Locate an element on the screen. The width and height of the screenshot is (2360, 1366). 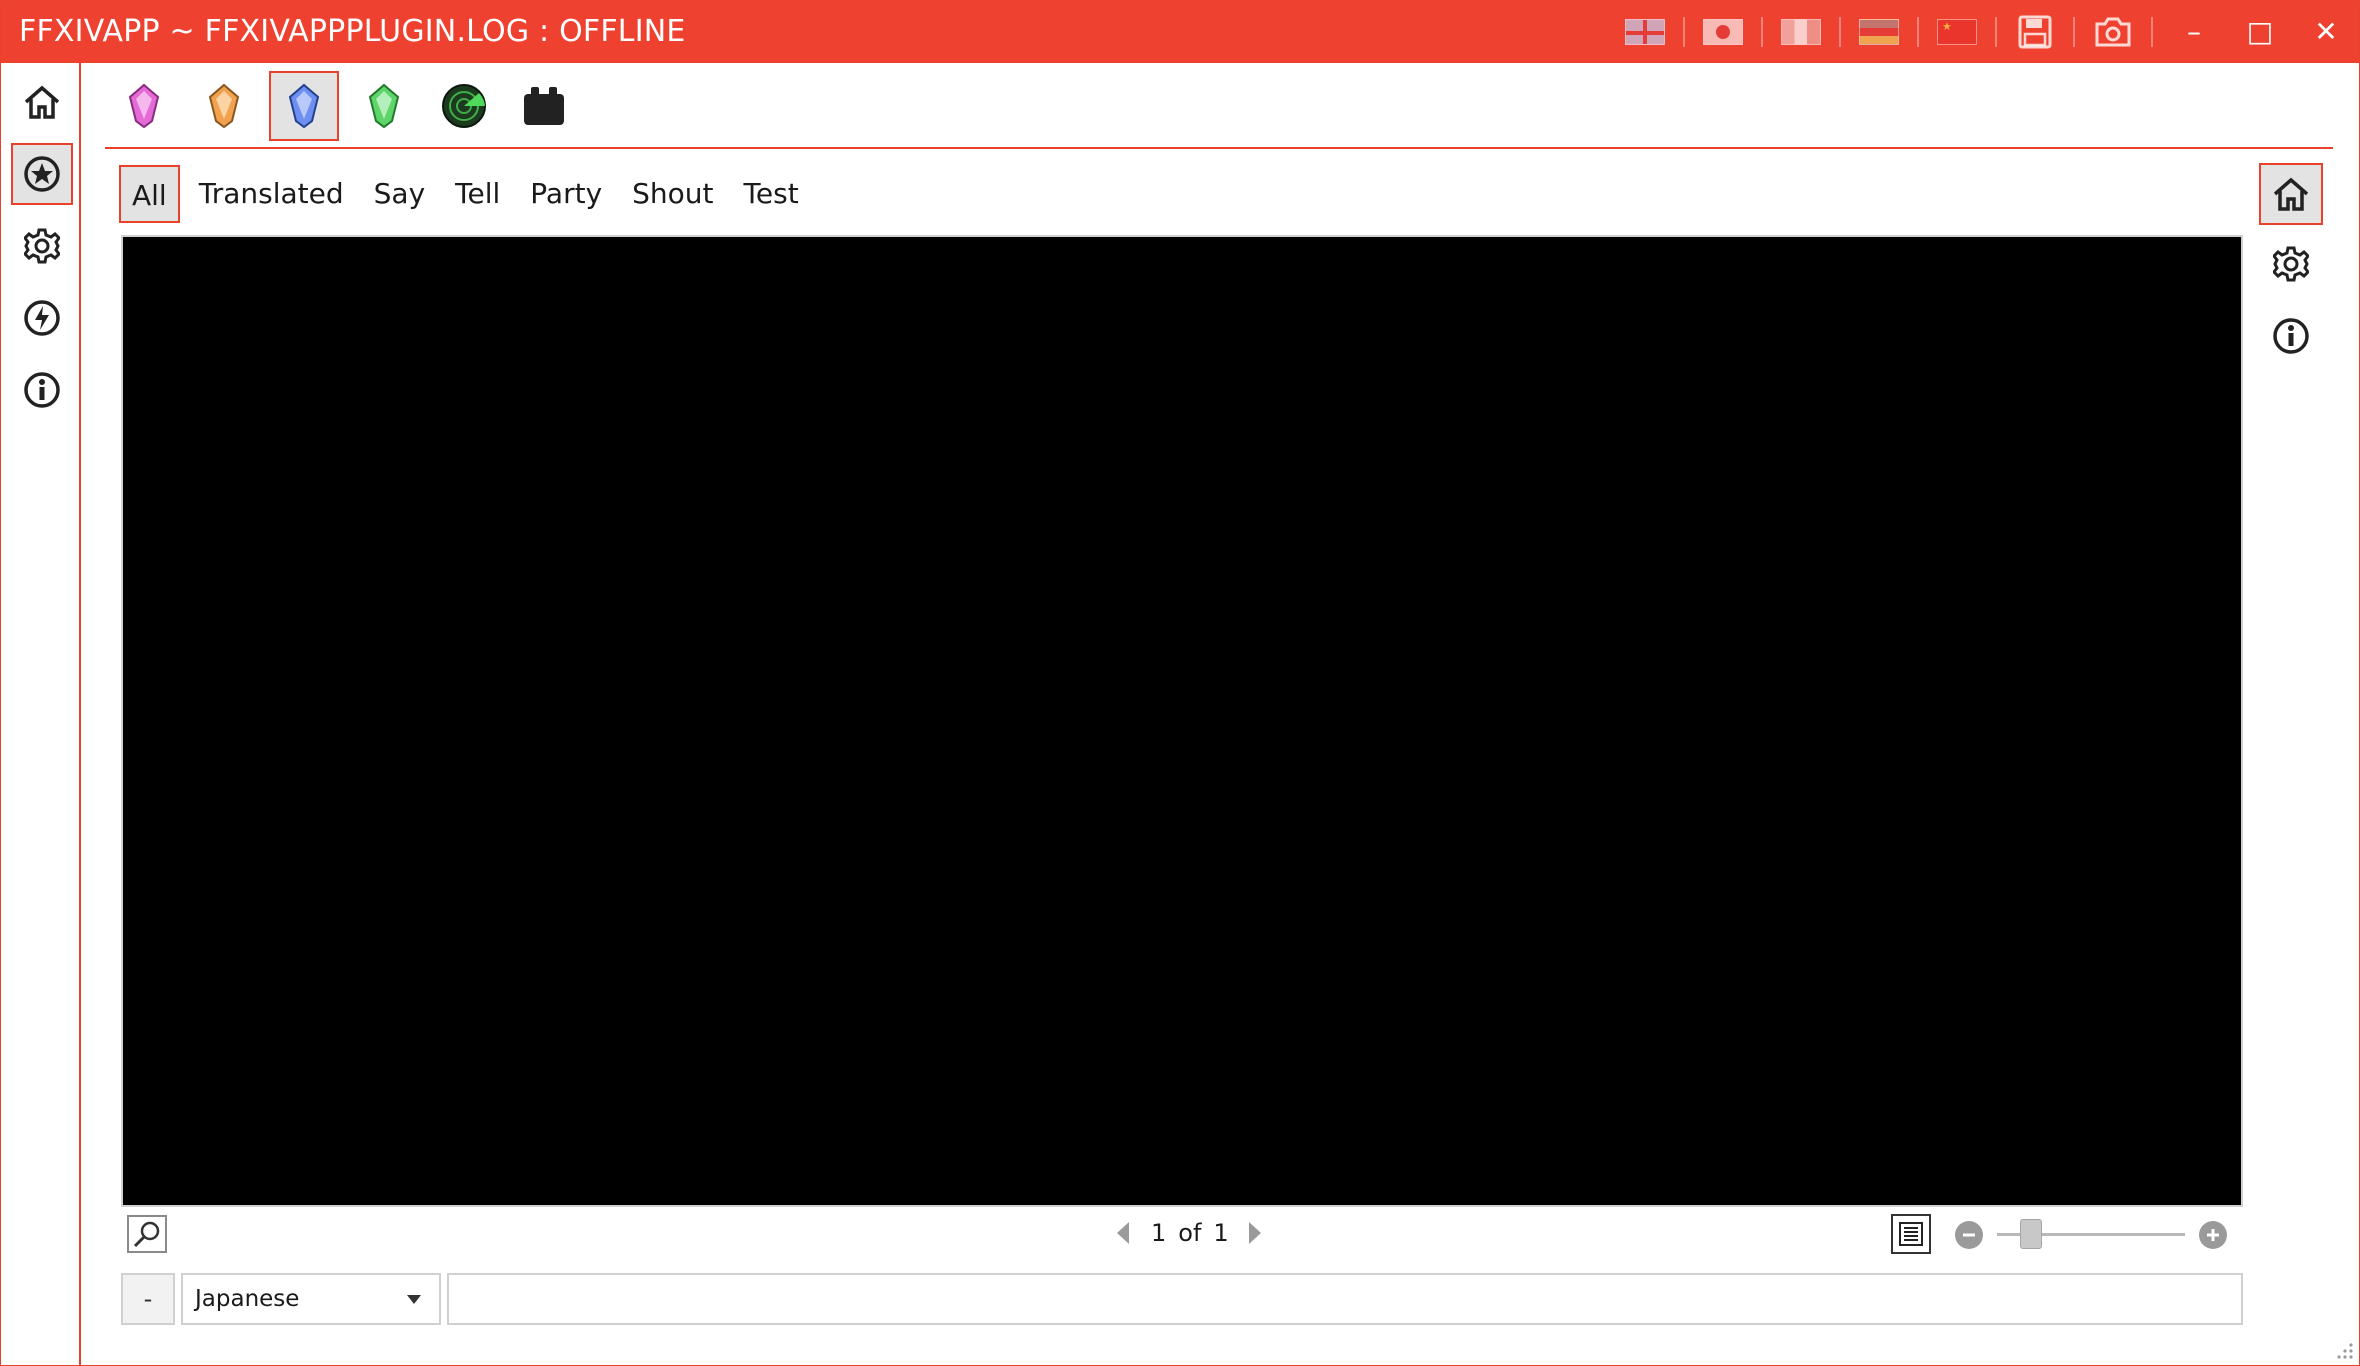
pager: 1 of 1 is located at coordinates (1189, 1233).